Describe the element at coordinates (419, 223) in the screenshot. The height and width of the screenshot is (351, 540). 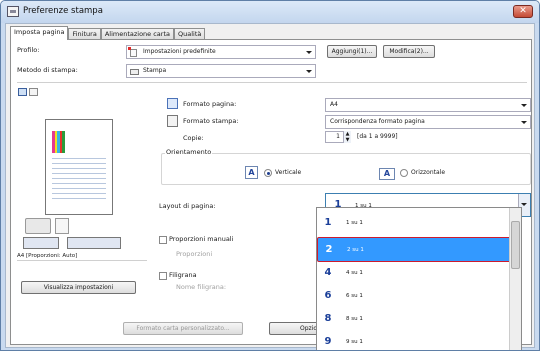
I see `layout-option: 1 1 su 1` at that location.